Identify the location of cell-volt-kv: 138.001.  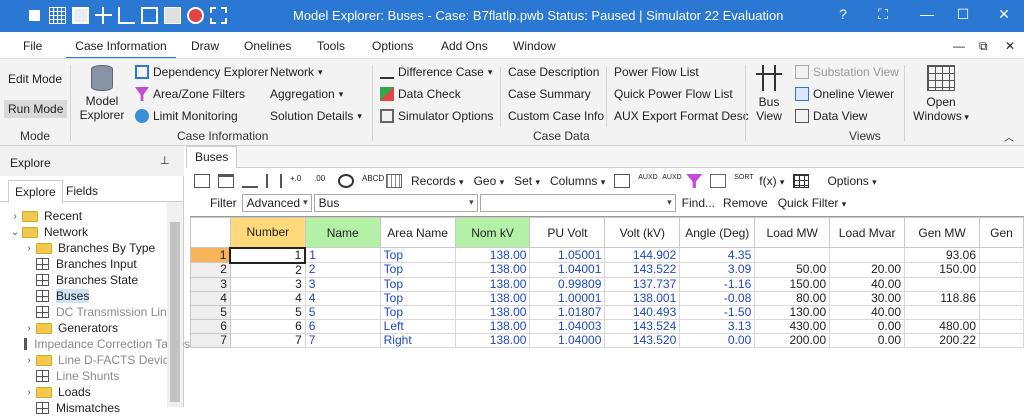
(642, 298).